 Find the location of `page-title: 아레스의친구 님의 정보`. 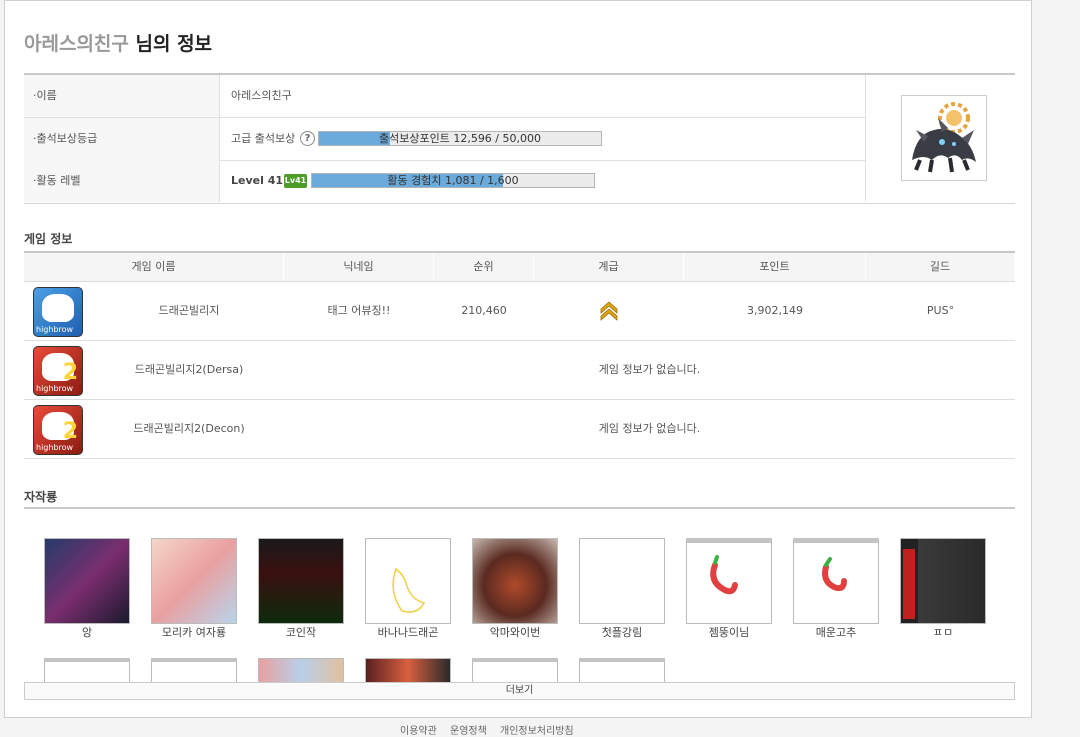

page-title: 아레스의친구 님의 정보 is located at coordinates (118, 42).